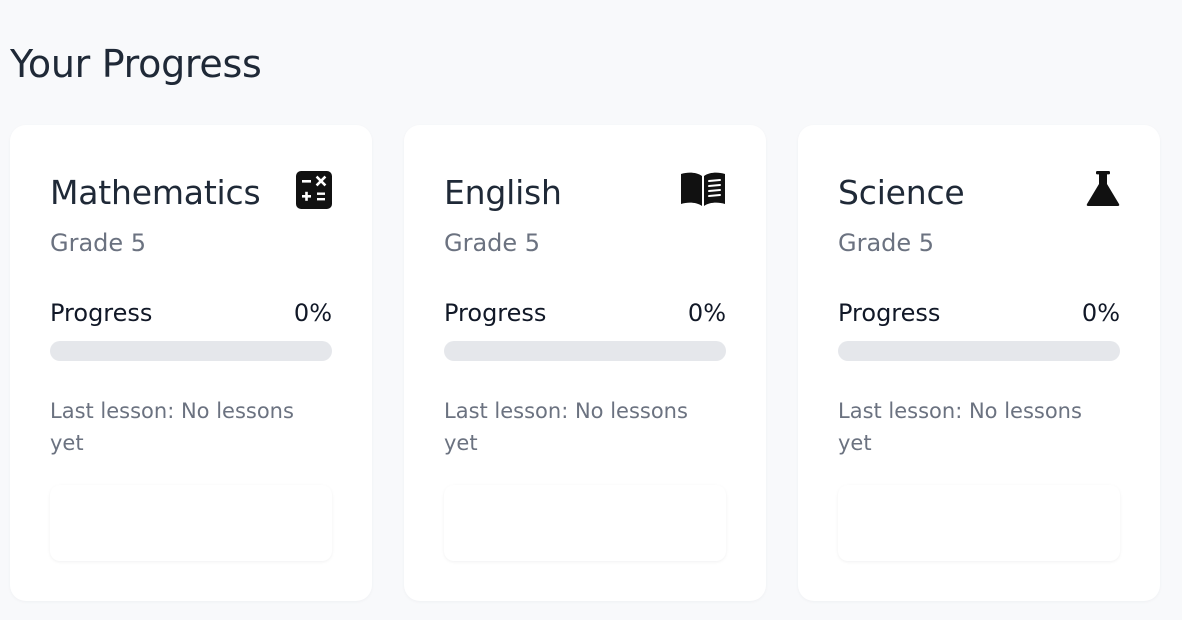 The height and width of the screenshot is (620, 1182). Describe the element at coordinates (703, 191) in the screenshot. I see `book-open-icon` at that location.